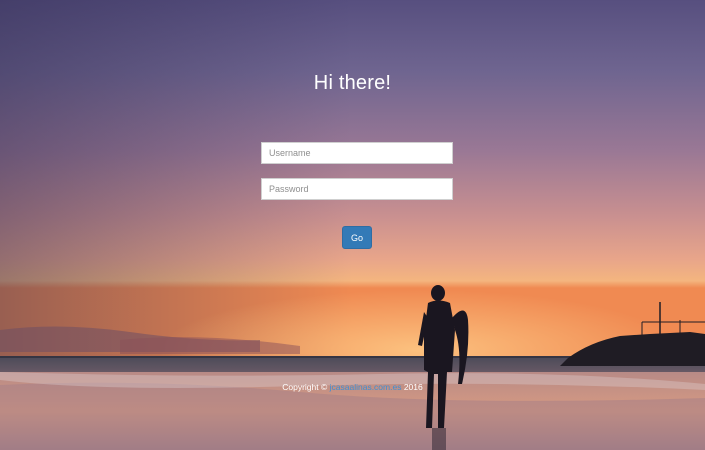 This screenshot has width=705, height=450. Describe the element at coordinates (357, 153) in the screenshot. I see `username-input` at that location.